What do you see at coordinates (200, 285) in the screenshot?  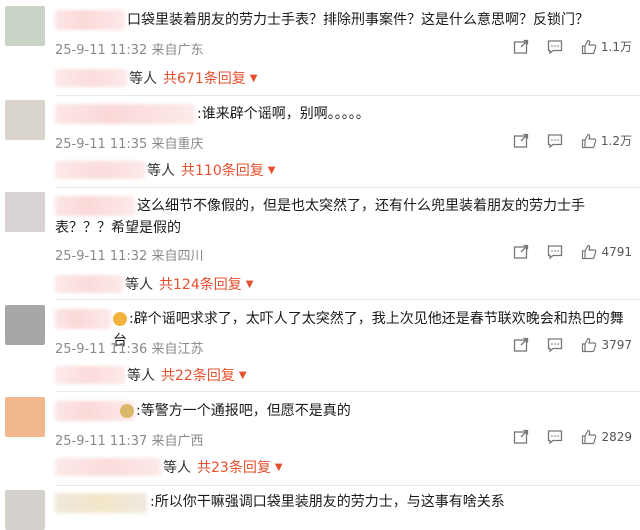 I see `replies-count: 共124条回复` at bounding box center [200, 285].